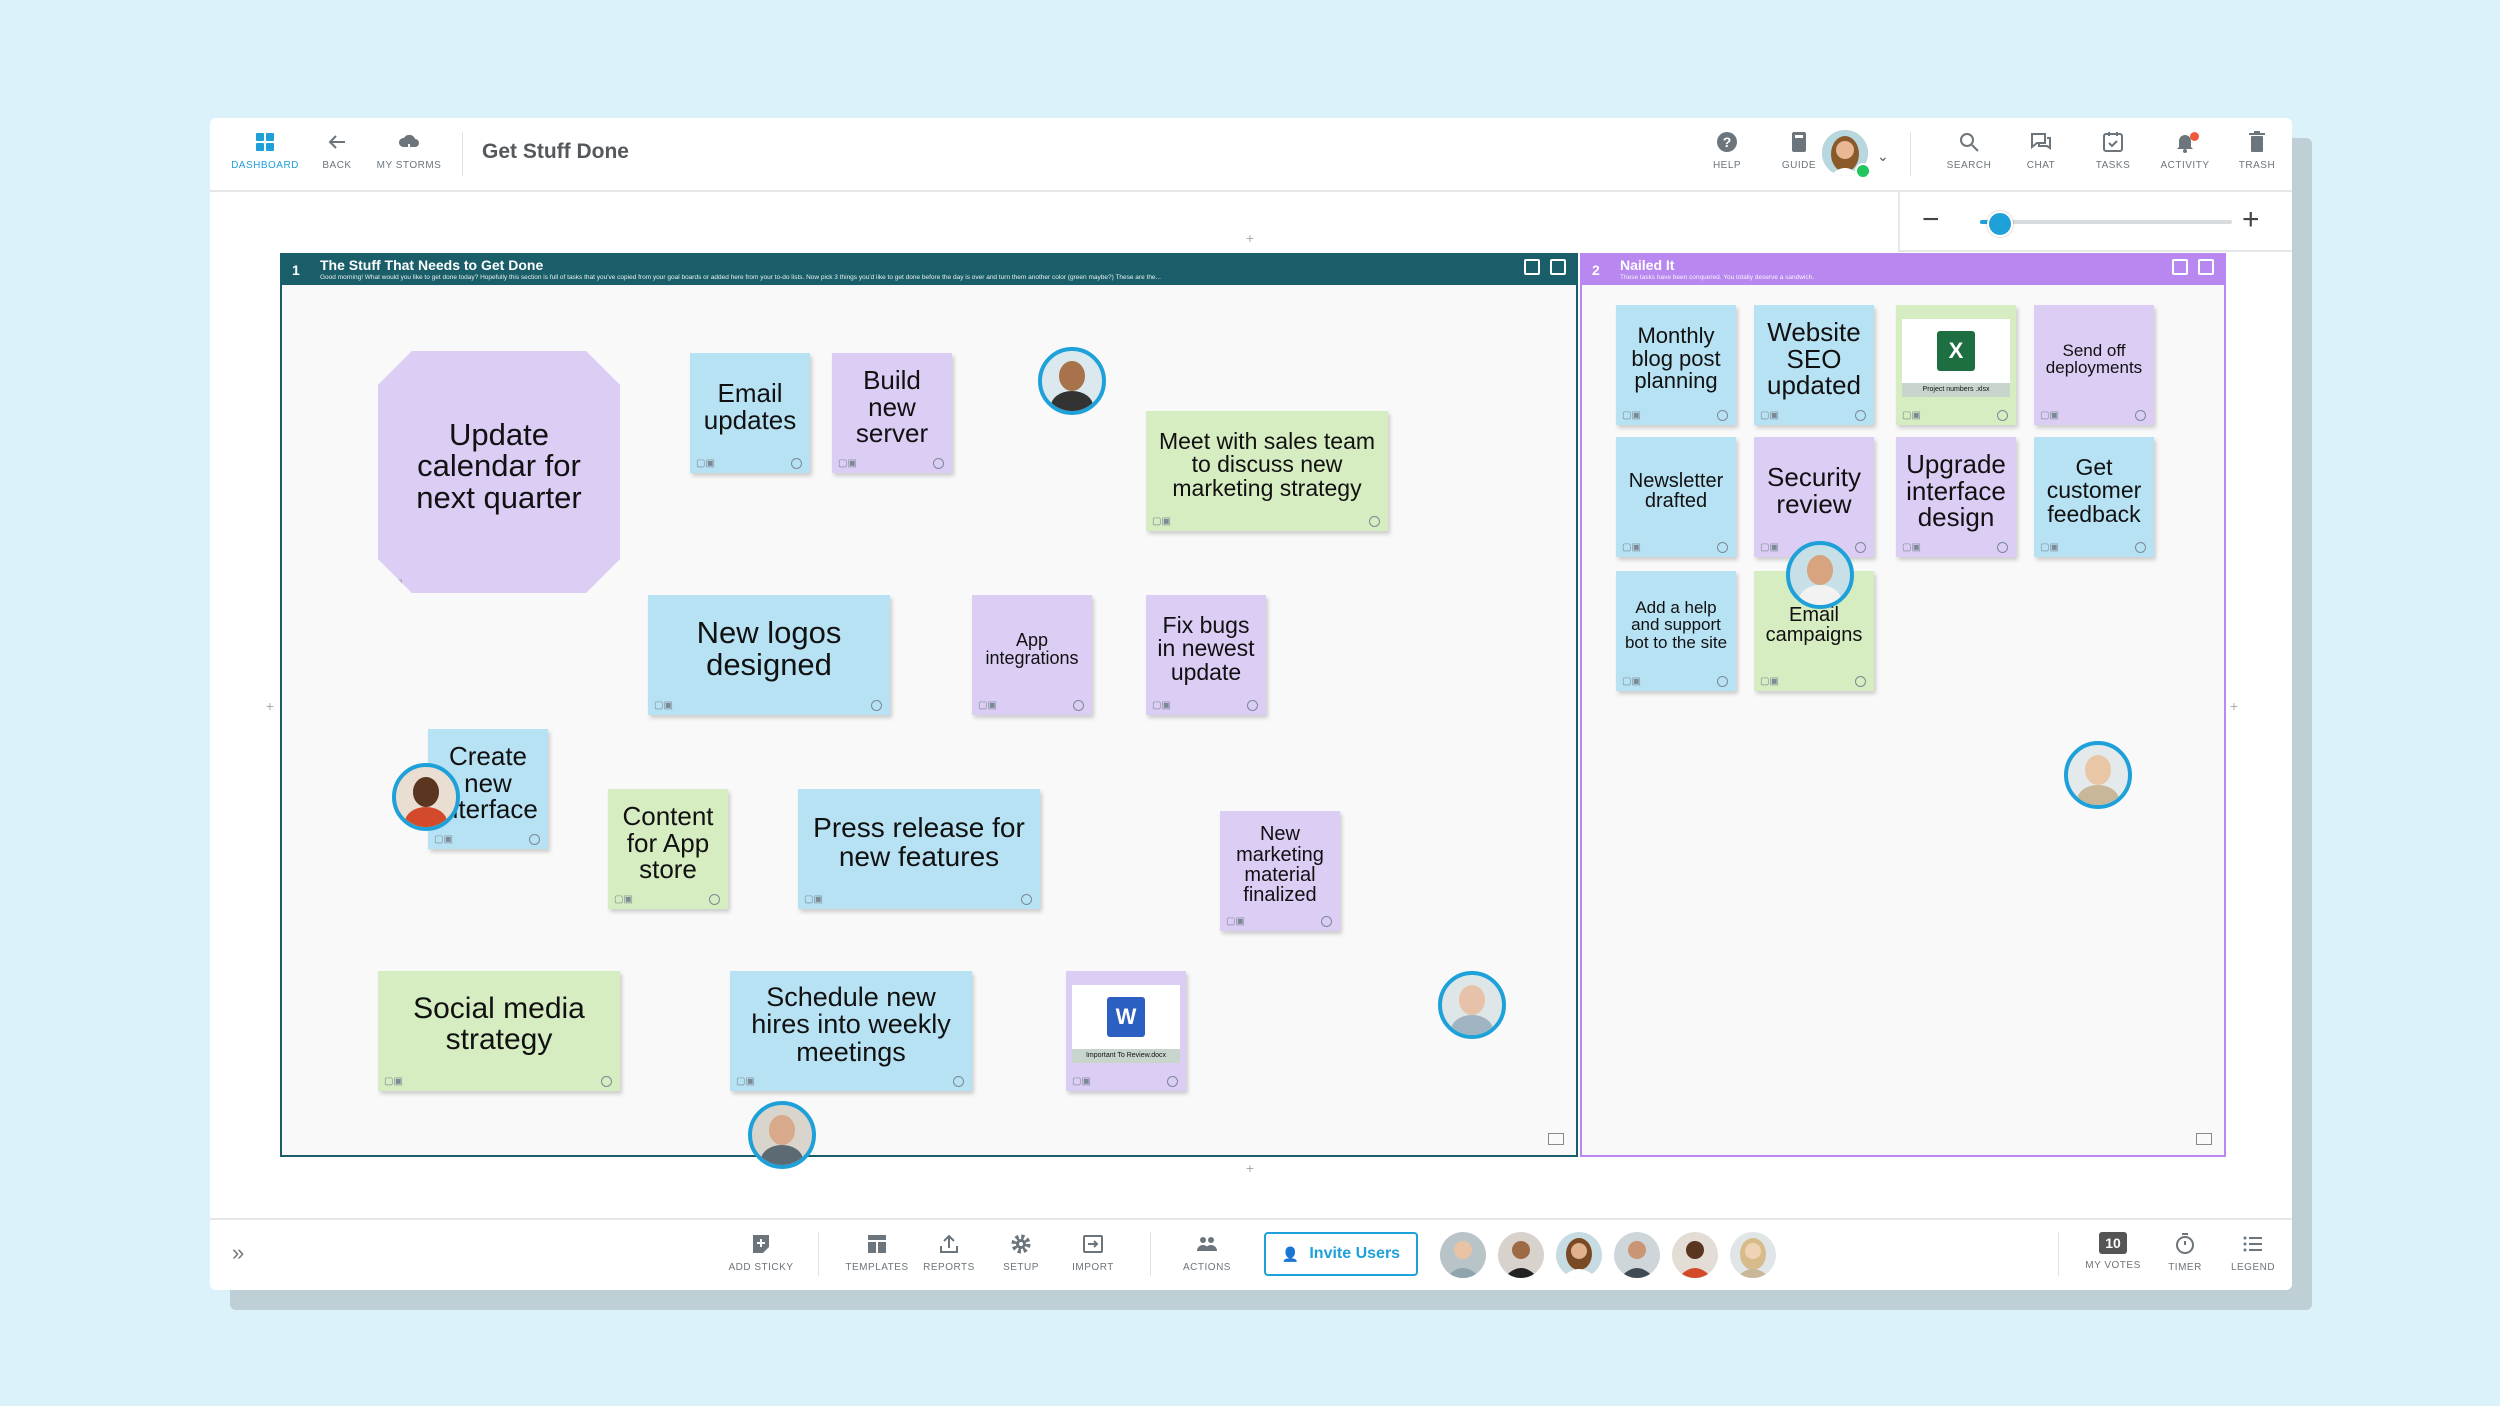 The width and height of the screenshot is (2500, 1406). What do you see at coordinates (1999, 224) in the screenshot?
I see `zoom-slider-handle` at bounding box center [1999, 224].